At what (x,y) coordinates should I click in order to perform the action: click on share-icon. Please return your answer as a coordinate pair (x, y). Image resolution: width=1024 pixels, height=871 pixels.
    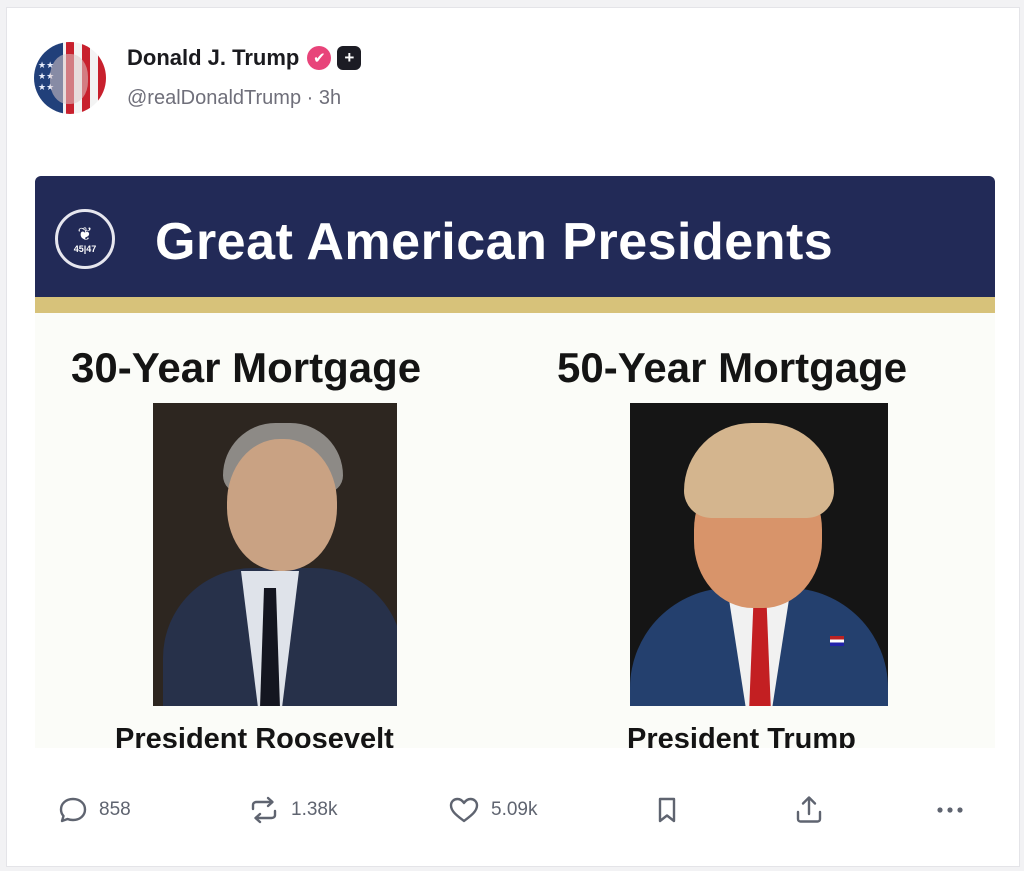
    Looking at the image, I should click on (809, 809).